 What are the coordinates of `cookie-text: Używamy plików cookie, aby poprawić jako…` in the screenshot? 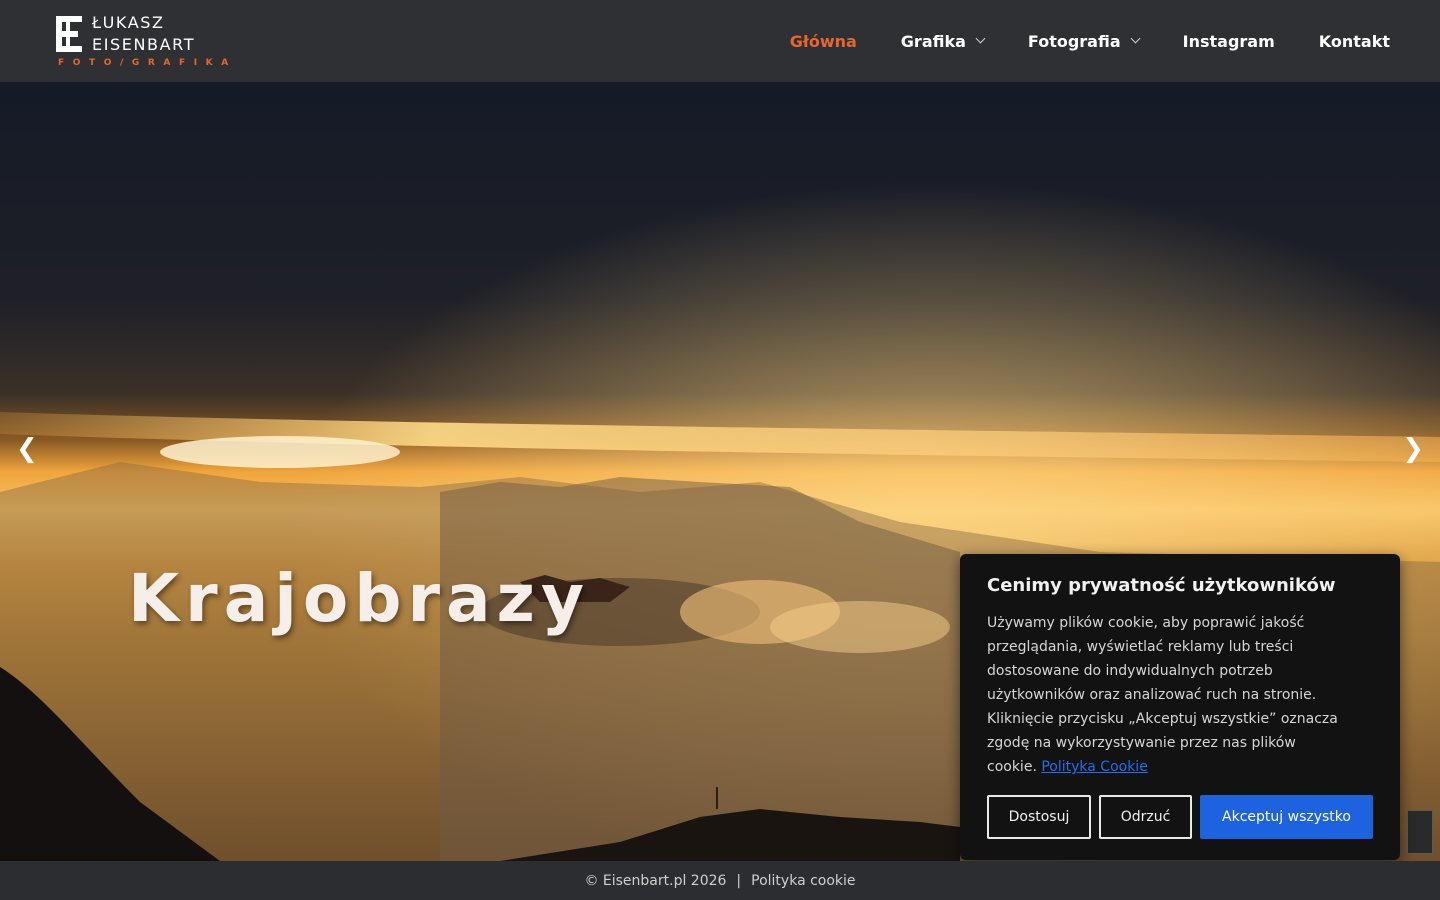 It's located at (1162, 695).